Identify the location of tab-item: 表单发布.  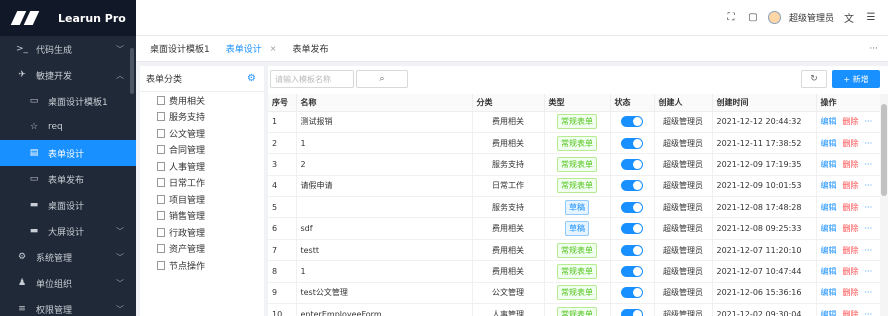
(310, 49).